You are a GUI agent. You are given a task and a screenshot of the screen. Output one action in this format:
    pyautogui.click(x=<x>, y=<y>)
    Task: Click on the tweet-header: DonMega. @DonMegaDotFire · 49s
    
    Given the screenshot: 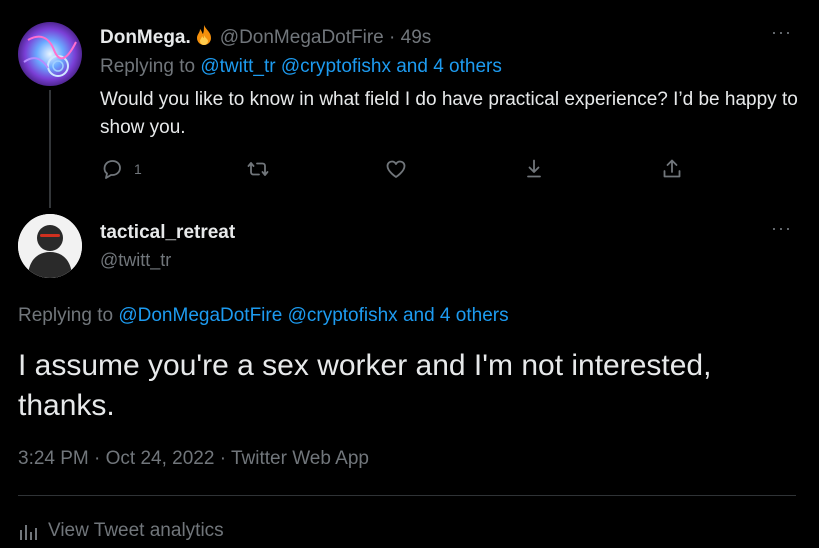 What is the action you would take?
    pyautogui.click(x=265, y=38)
    